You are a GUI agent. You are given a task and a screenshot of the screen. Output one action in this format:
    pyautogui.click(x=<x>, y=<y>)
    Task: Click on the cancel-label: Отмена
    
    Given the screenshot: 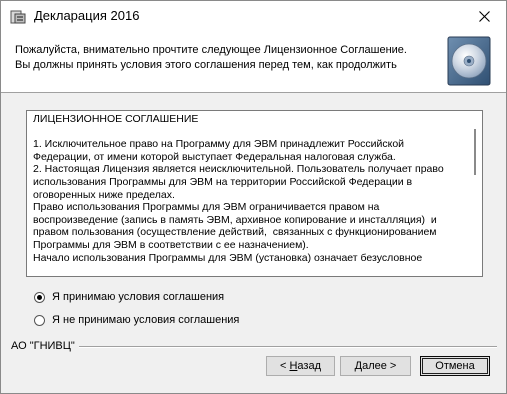 What is the action you would take?
    pyautogui.click(x=455, y=366)
    